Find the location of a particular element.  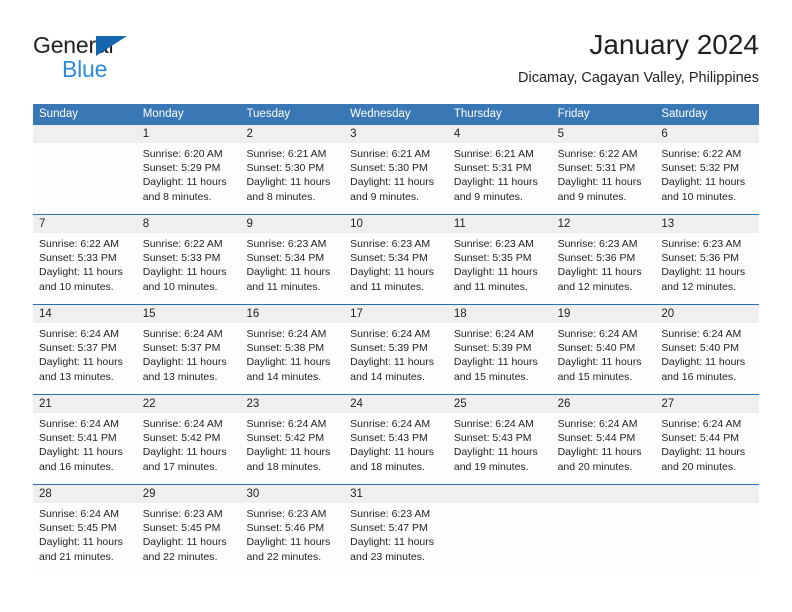

day-number-15: 15 is located at coordinates (189, 314).